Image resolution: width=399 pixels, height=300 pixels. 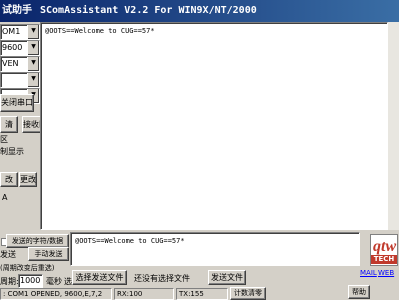 What do you see at coordinates (9, 179) in the screenshot?
I see `change-button-left: 改` at bounding box center [9, 179].